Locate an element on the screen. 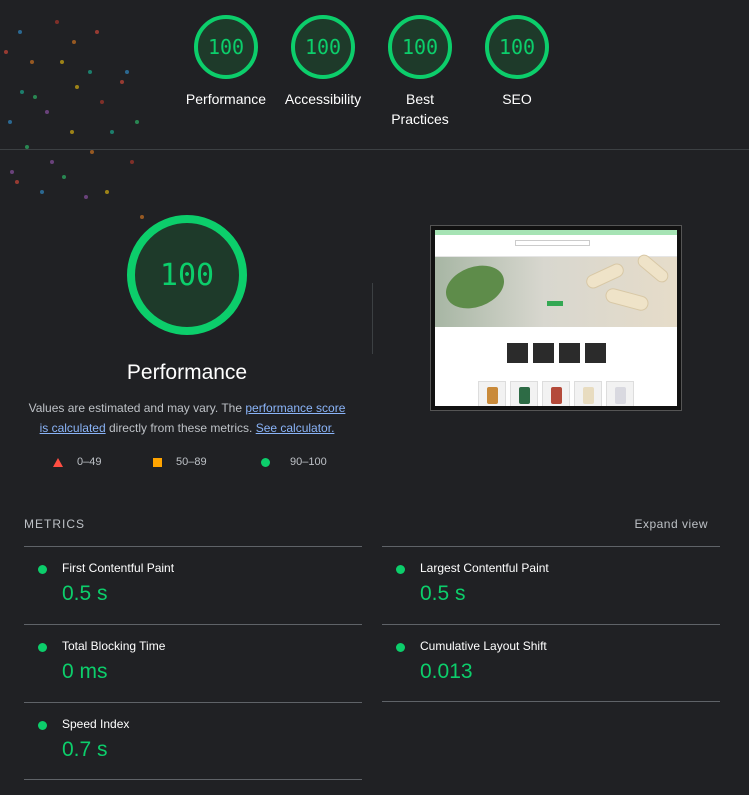  legend-pass-range: 90–100 is located at coordinates (308, 462).